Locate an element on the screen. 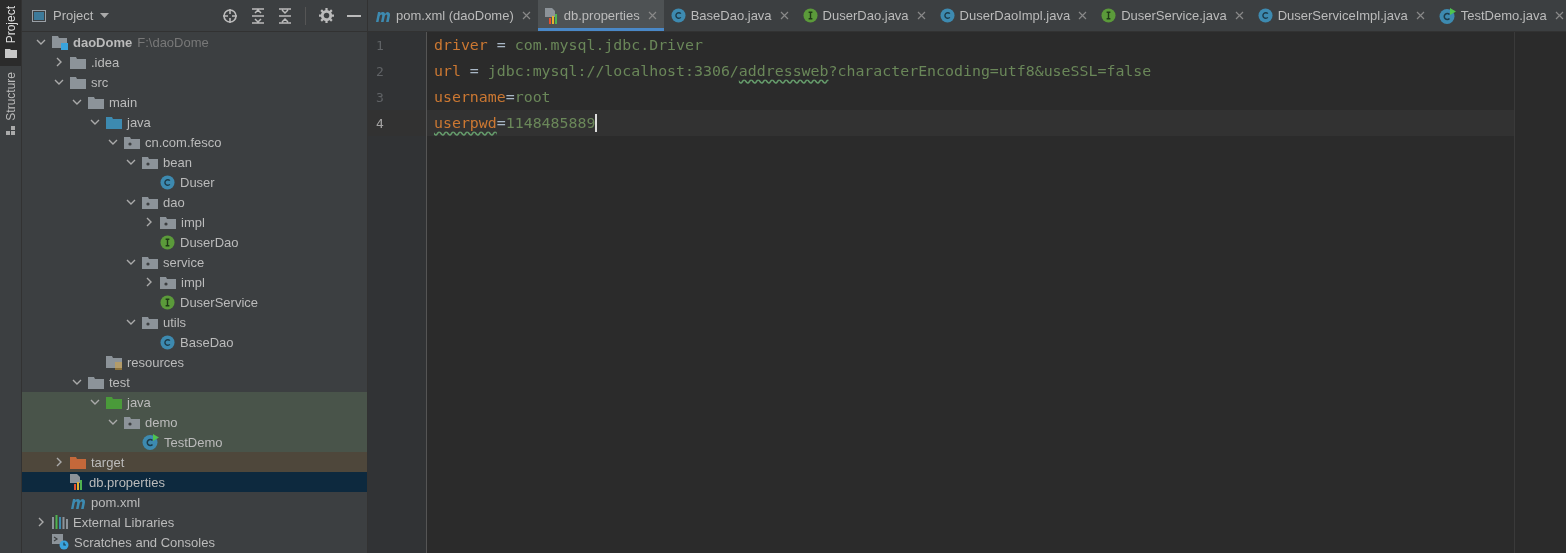 The image size is (1566, 553). tree-item: dao is located at coordinates (194, 202).